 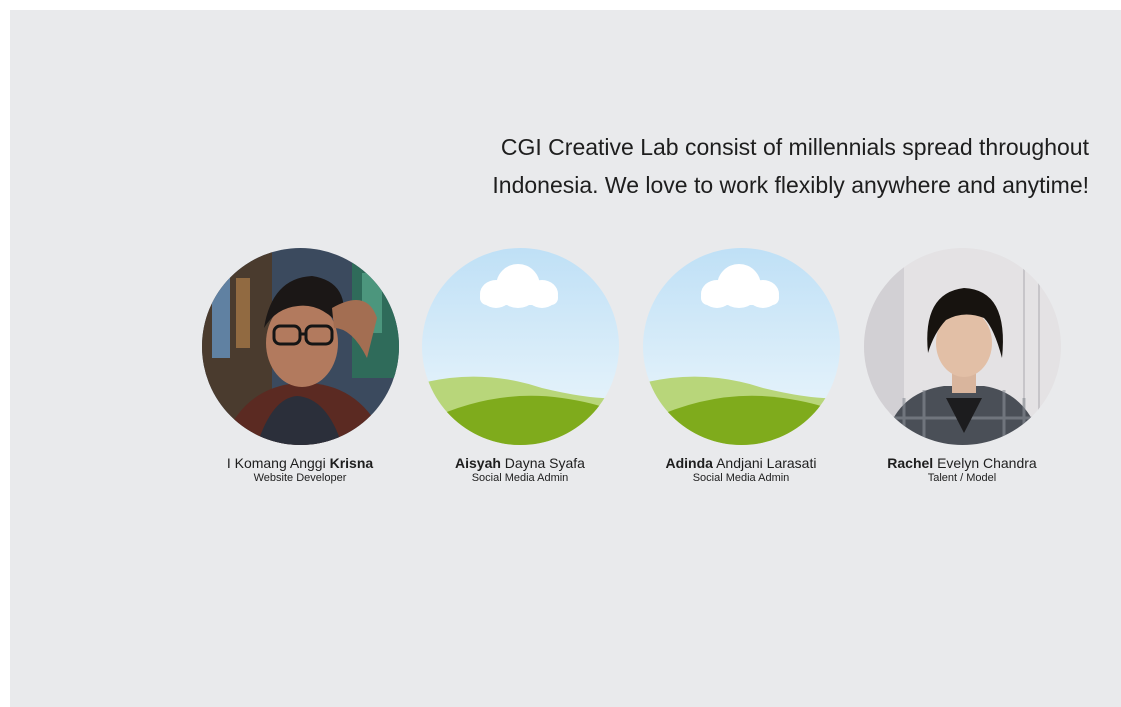 I want to click on photo-man-glasses-icon, so click(x=300, y=346).